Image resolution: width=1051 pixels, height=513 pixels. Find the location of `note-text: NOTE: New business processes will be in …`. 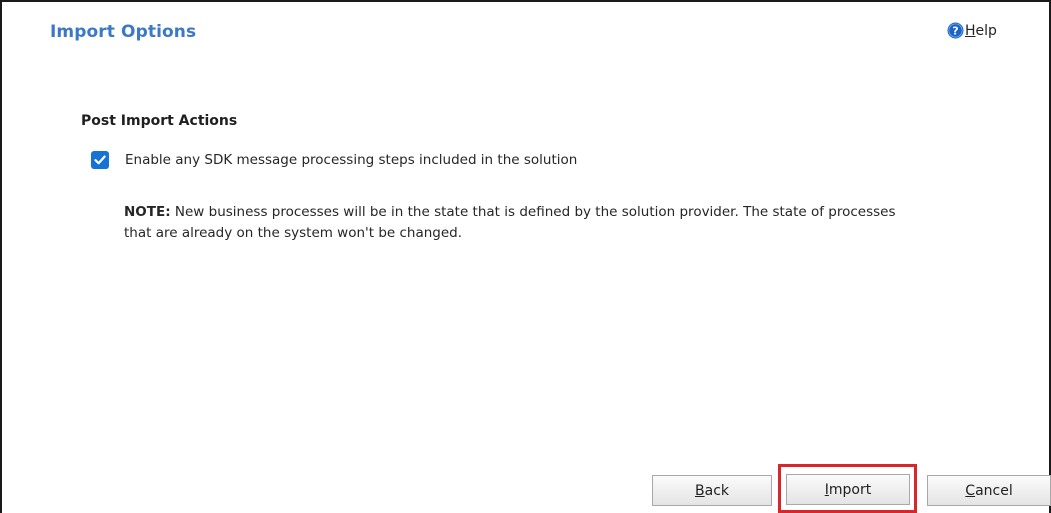

note-text: NOTE: New business processes will be in … is located at coordinates (519, 223).